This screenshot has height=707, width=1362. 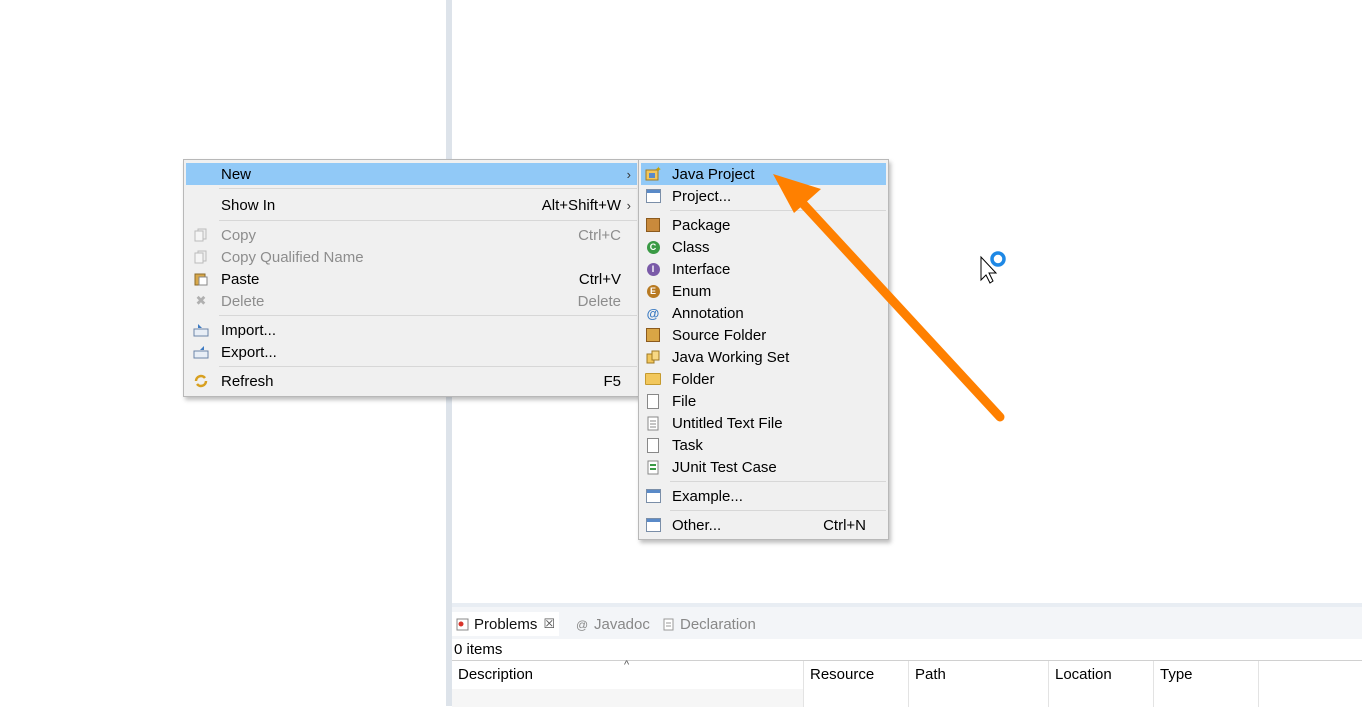 What do you see at coordinates (628, 683) in the screenshot?
I see `column-description: ^ Description` at bounding box center [628, 683].